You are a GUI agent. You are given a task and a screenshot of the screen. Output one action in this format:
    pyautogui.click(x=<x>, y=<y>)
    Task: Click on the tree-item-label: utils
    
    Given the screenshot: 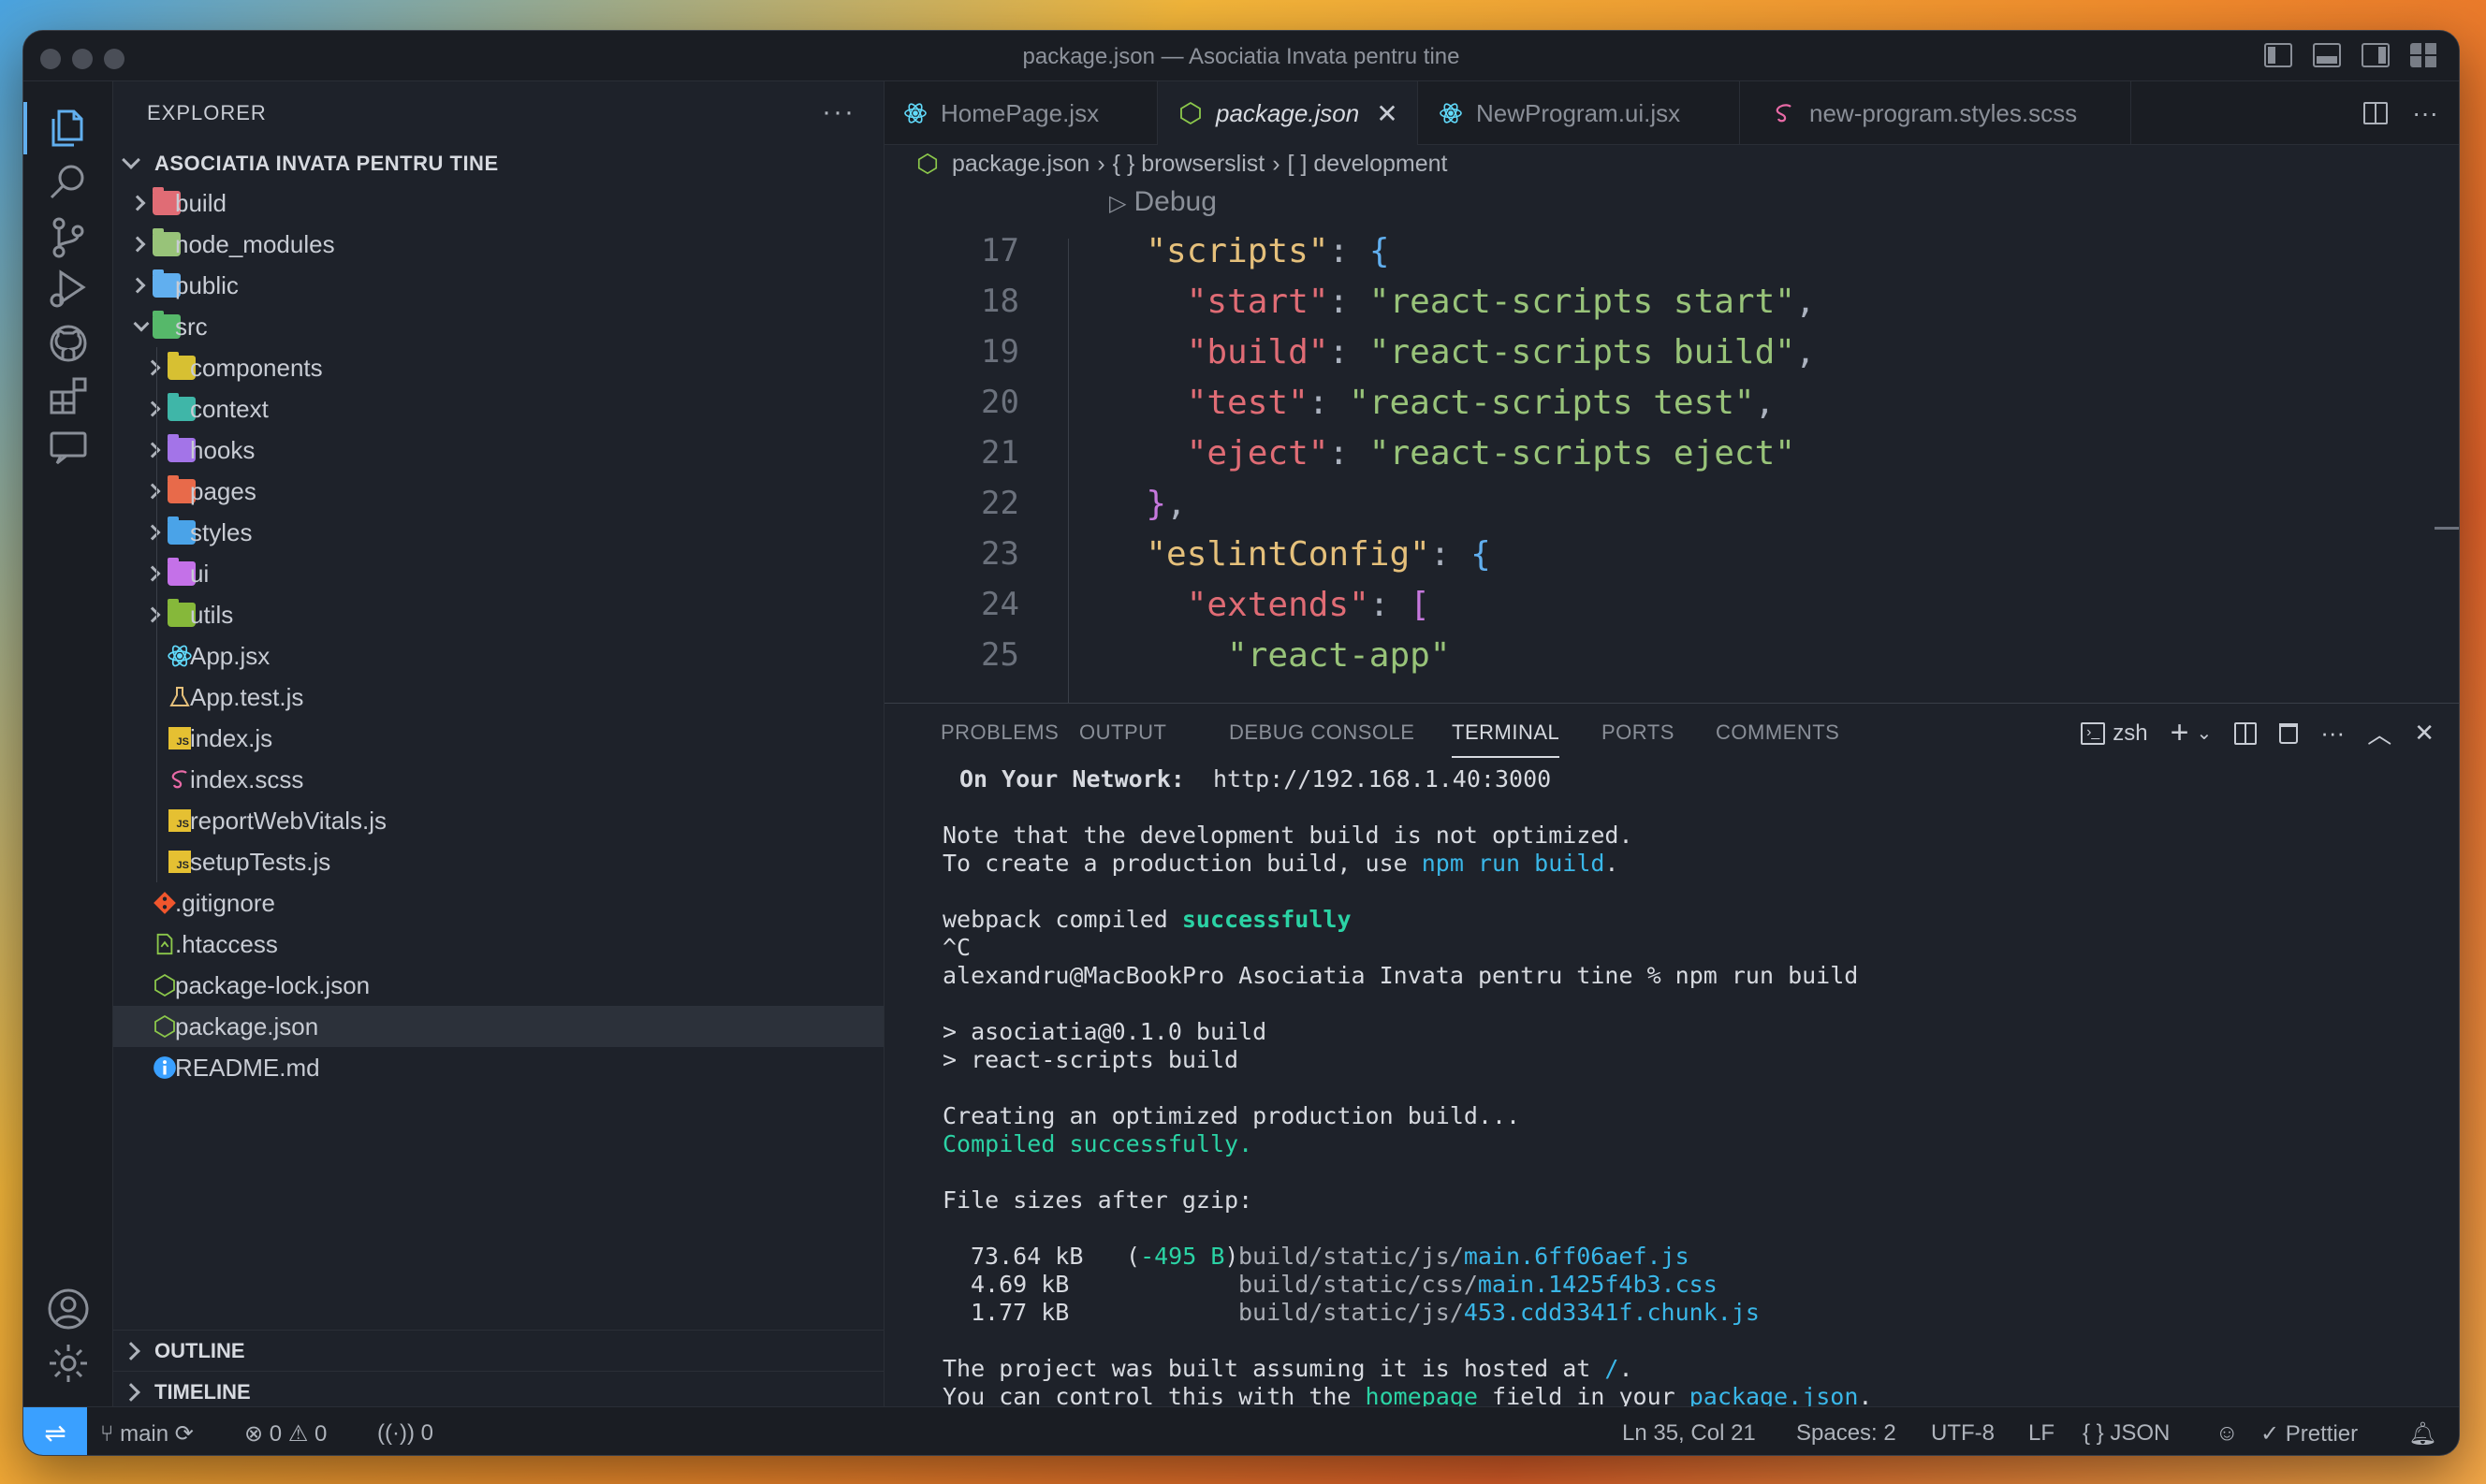 What is the action you would take?
    pyautogui.click(x=212, y=614)
    